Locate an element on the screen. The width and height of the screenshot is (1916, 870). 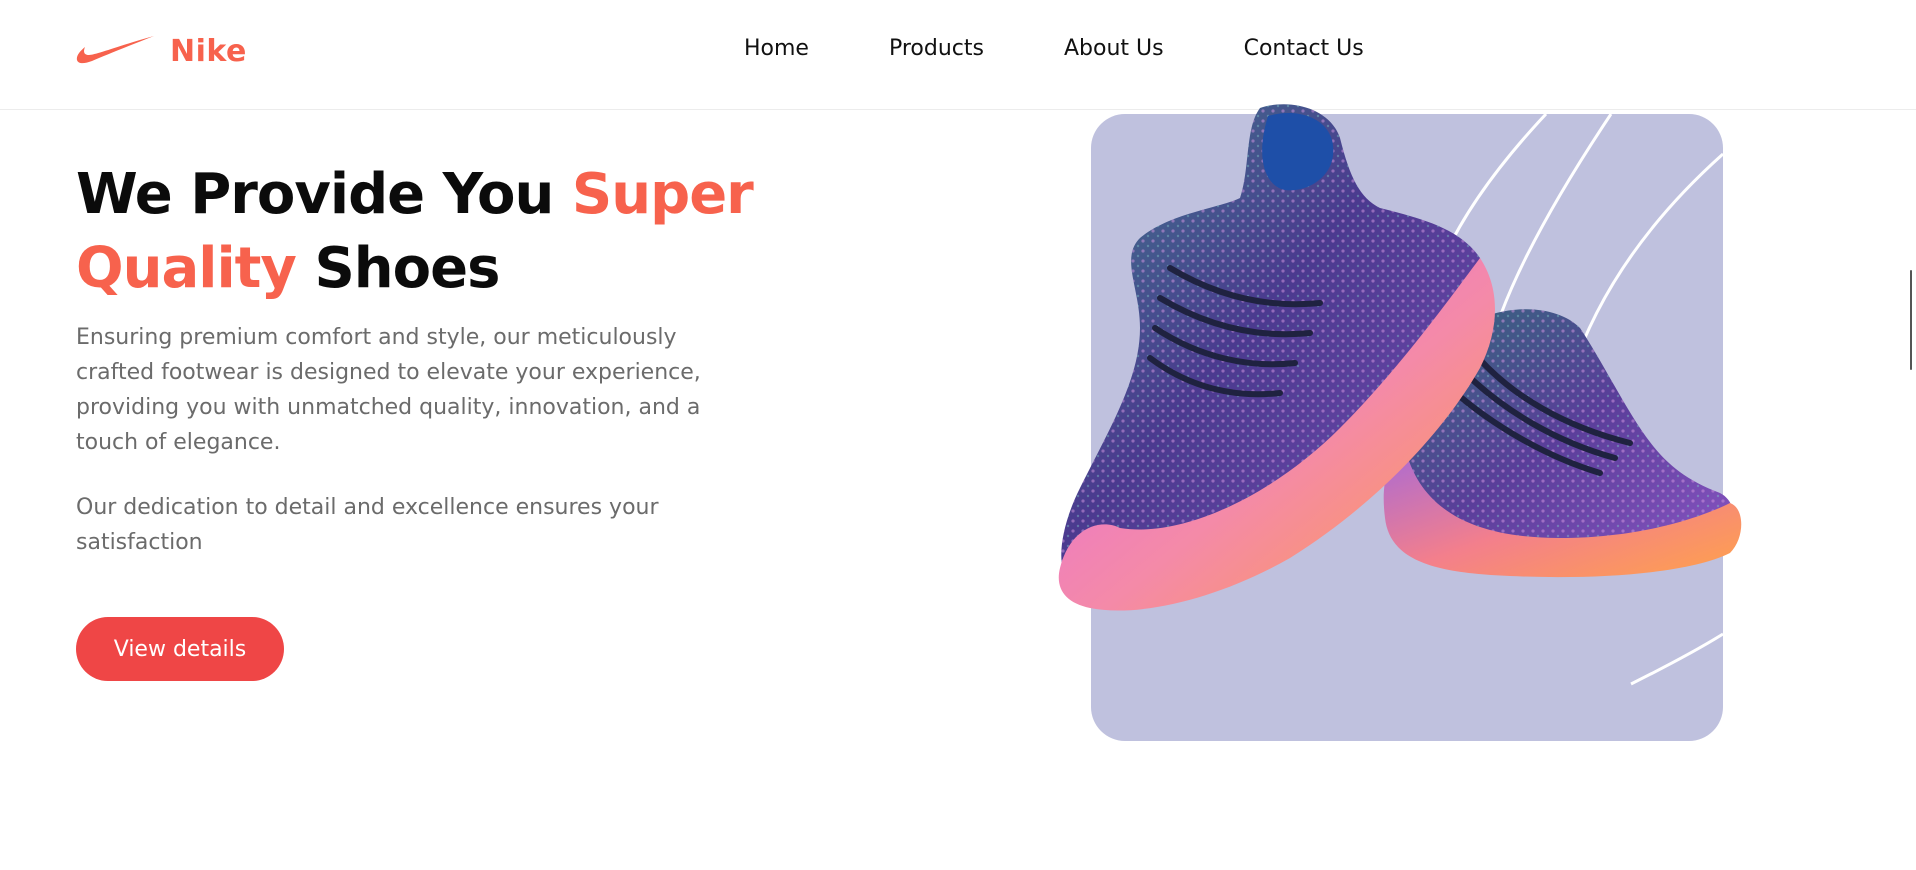
nav-products: Products is located at coordinates (936, 48).